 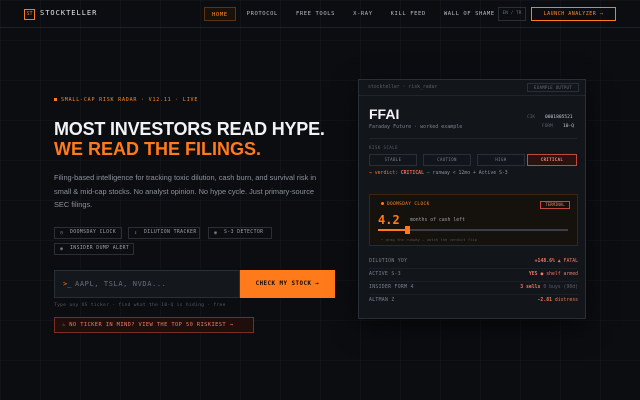 What do you see at coordinates (473, 288) in the screenshot?
I see `metric-row: INSIDER FORM 4 3 sells 0 buys (90d)` at bounding box center [473, 288].